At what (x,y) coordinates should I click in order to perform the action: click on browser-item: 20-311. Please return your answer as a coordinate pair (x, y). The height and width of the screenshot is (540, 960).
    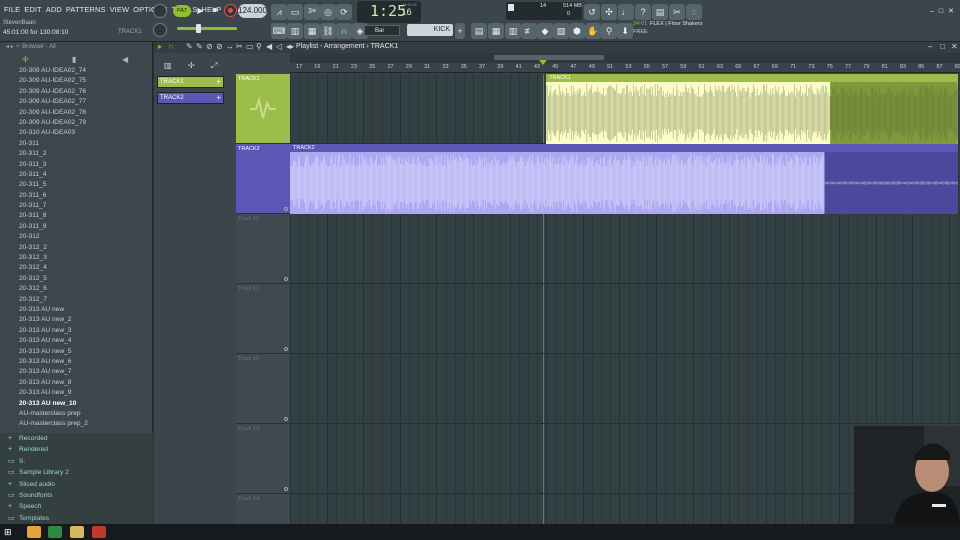
    Looking at the image, I should click on (76, 144).